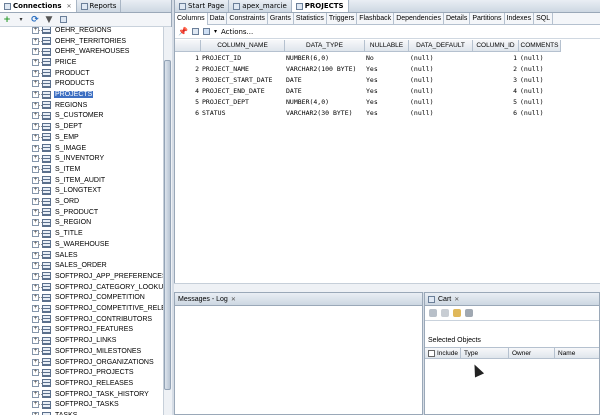 The width and height of the screenshot is (600, 415). What do you see at coordinates (218, 18) in the screenshot?
I see `subtab-data: Data` at bounding box center [218, 18].